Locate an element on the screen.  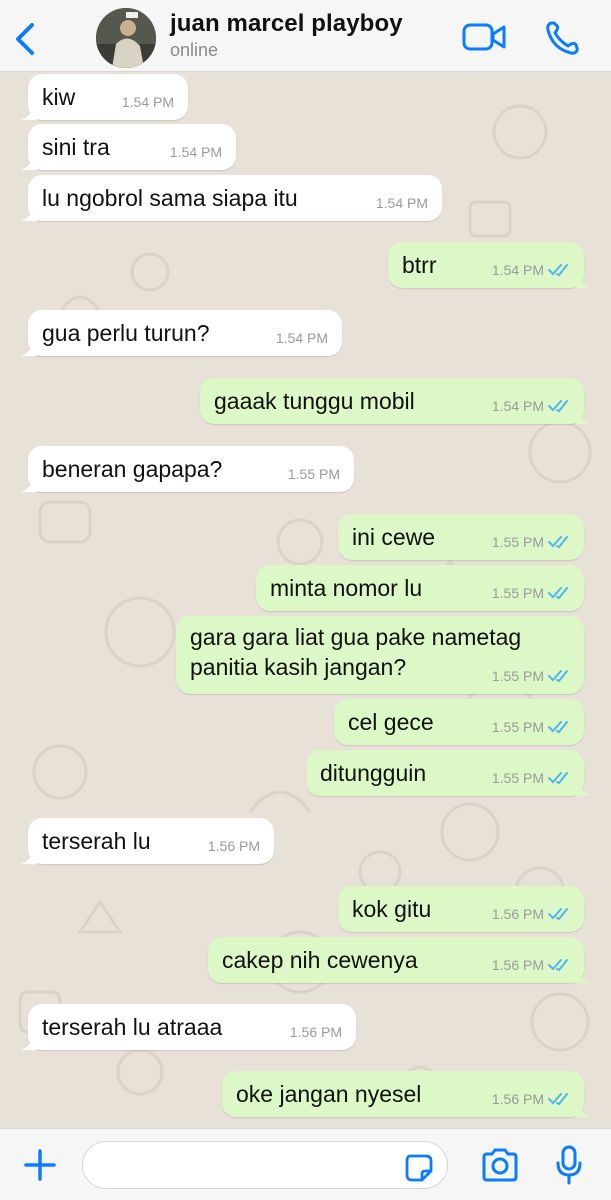
message-bubble-incoming: kiw 1.54 PM is located at coordinates (104, 97).